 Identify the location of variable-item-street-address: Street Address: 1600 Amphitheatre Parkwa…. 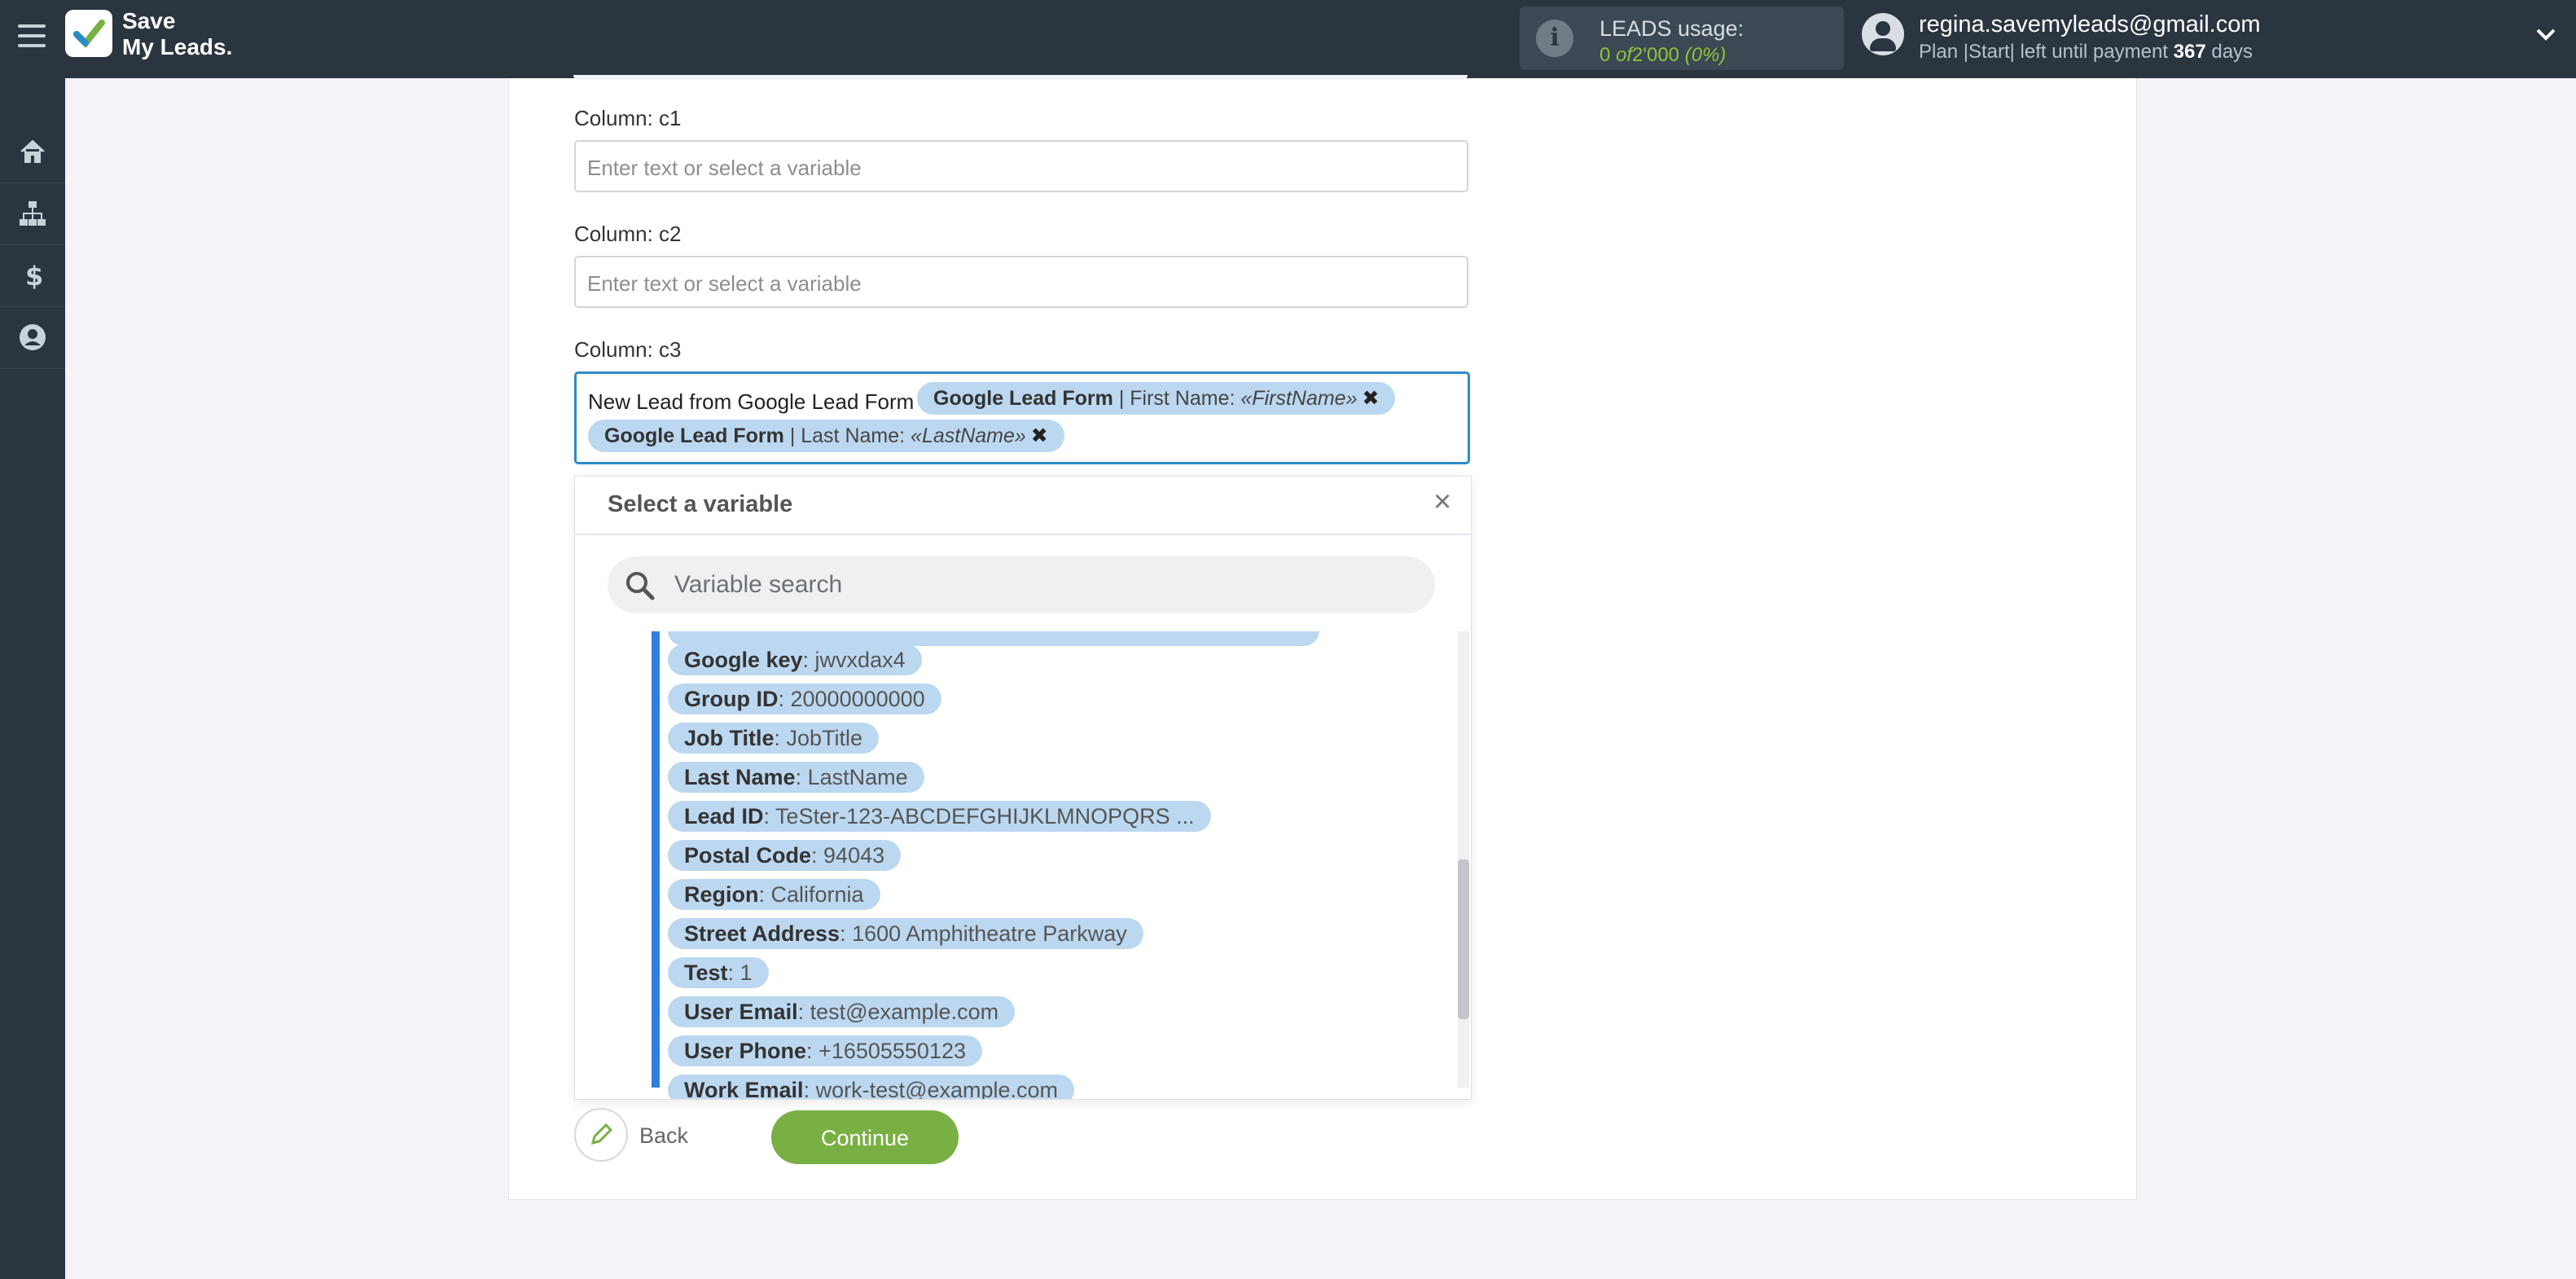
(905, 934).